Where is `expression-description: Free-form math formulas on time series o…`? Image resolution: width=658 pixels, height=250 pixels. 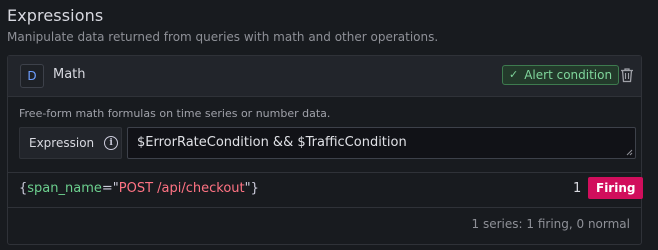
expression-description: Free-form math formulas on time series o… is located at coordinates (175, 113).